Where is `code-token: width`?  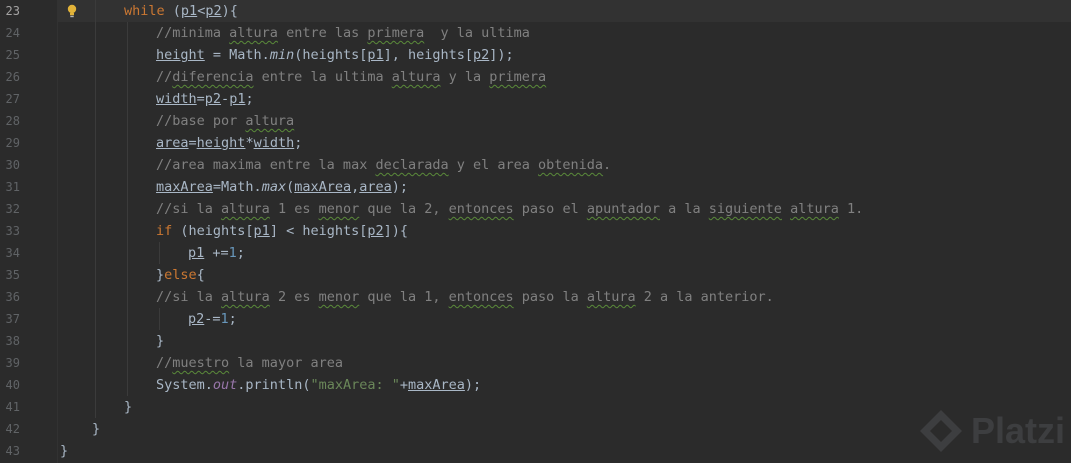 code-token: width is located at coordinates (176, 99).